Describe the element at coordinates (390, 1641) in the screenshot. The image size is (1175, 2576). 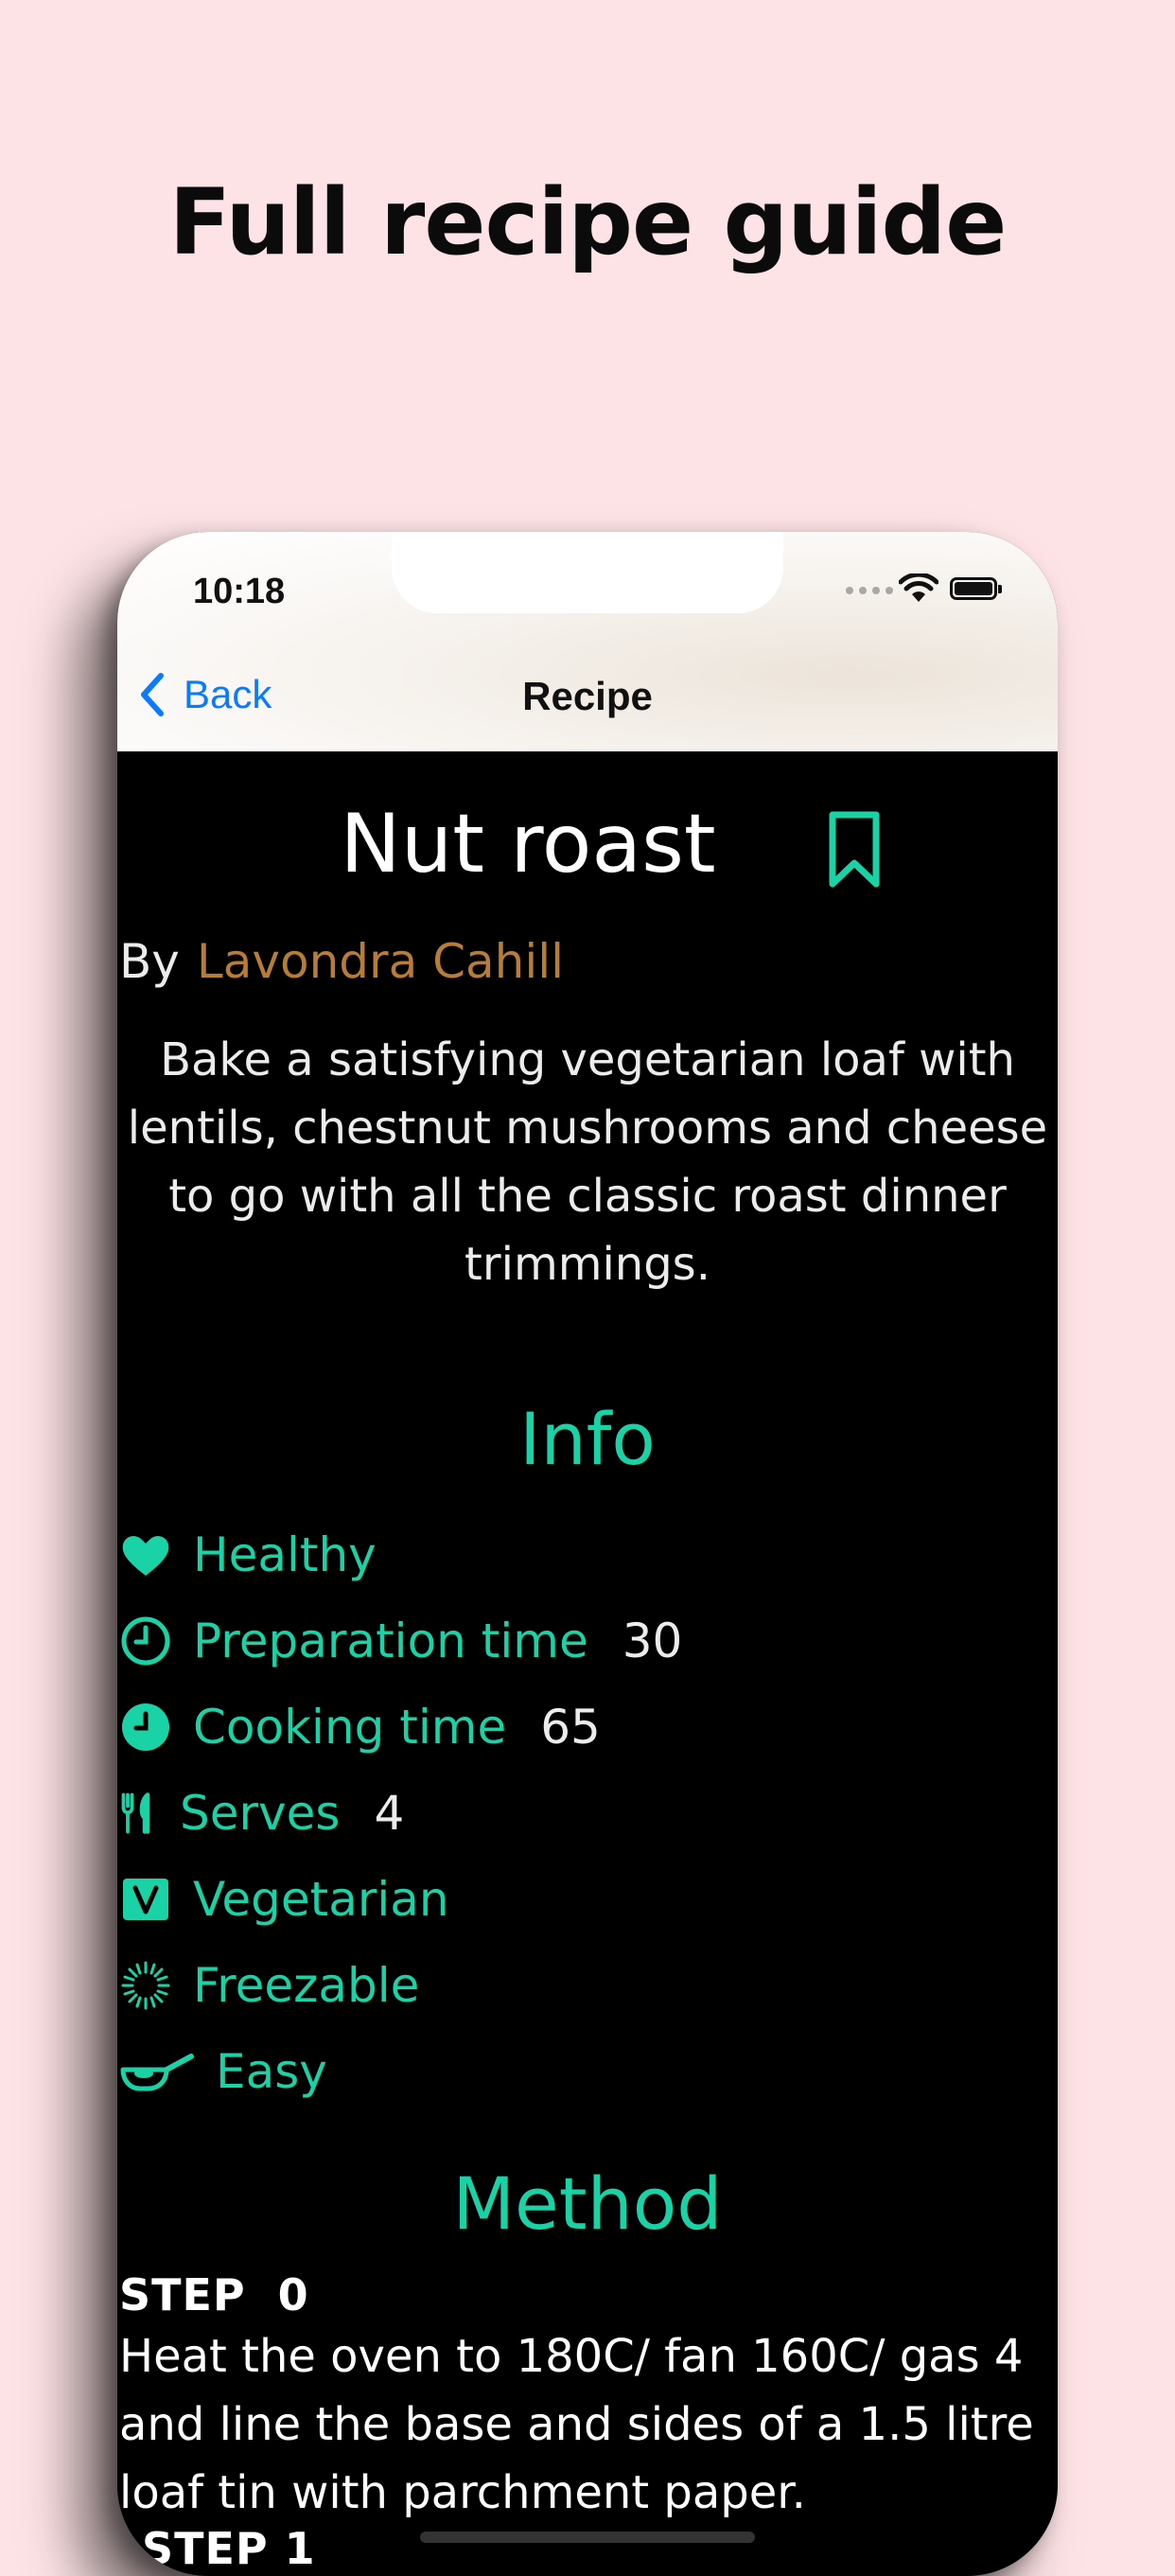
I see `info-label: Preparation time` at that location.